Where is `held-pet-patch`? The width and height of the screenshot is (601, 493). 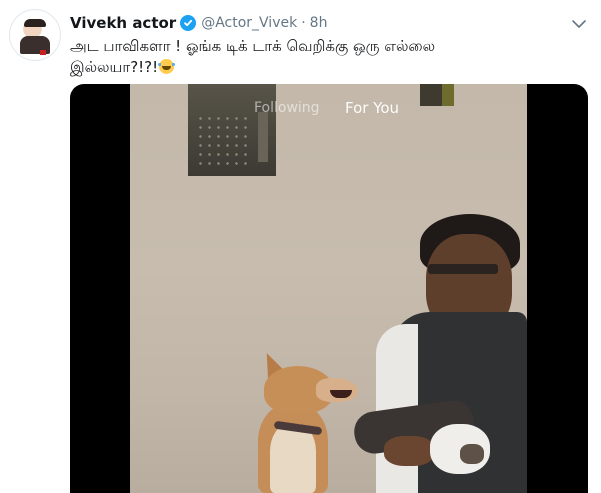 held-pet-patch is located at coordinates (472, 454).